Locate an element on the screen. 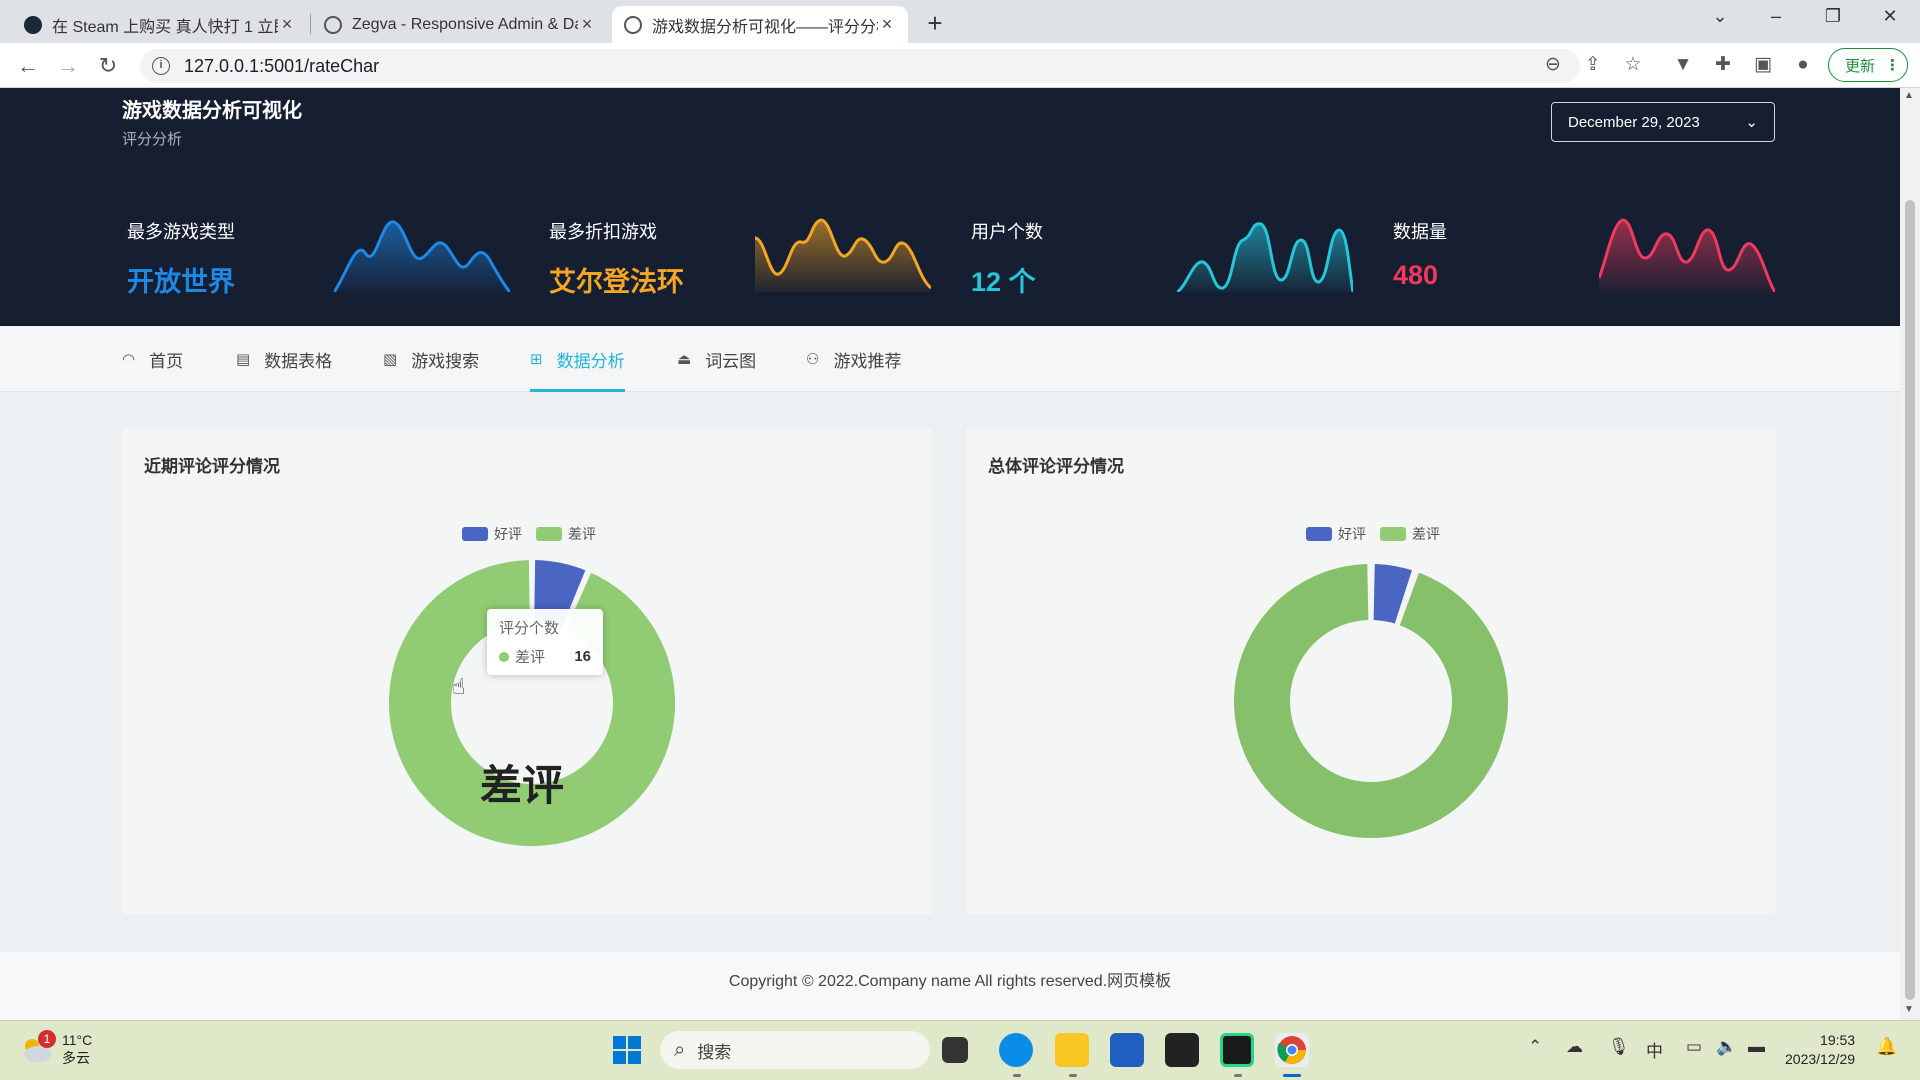 This screenshot has height=1080, width=1920. reload-button: ↻ is located at coordinates (108, 66).